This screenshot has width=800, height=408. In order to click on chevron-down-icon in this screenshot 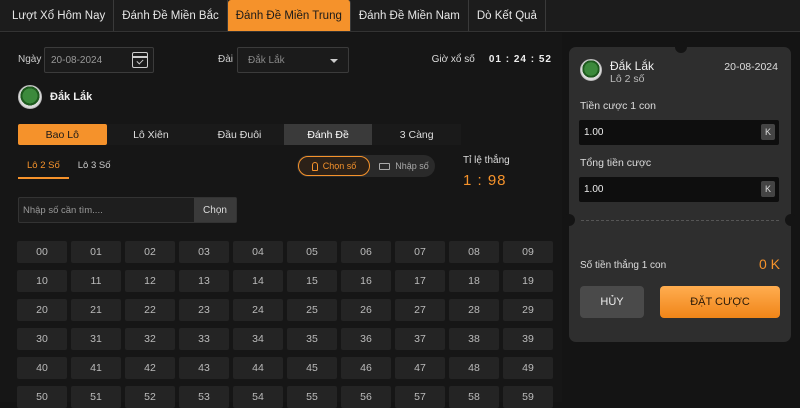, I will do `click(334, 61)`.